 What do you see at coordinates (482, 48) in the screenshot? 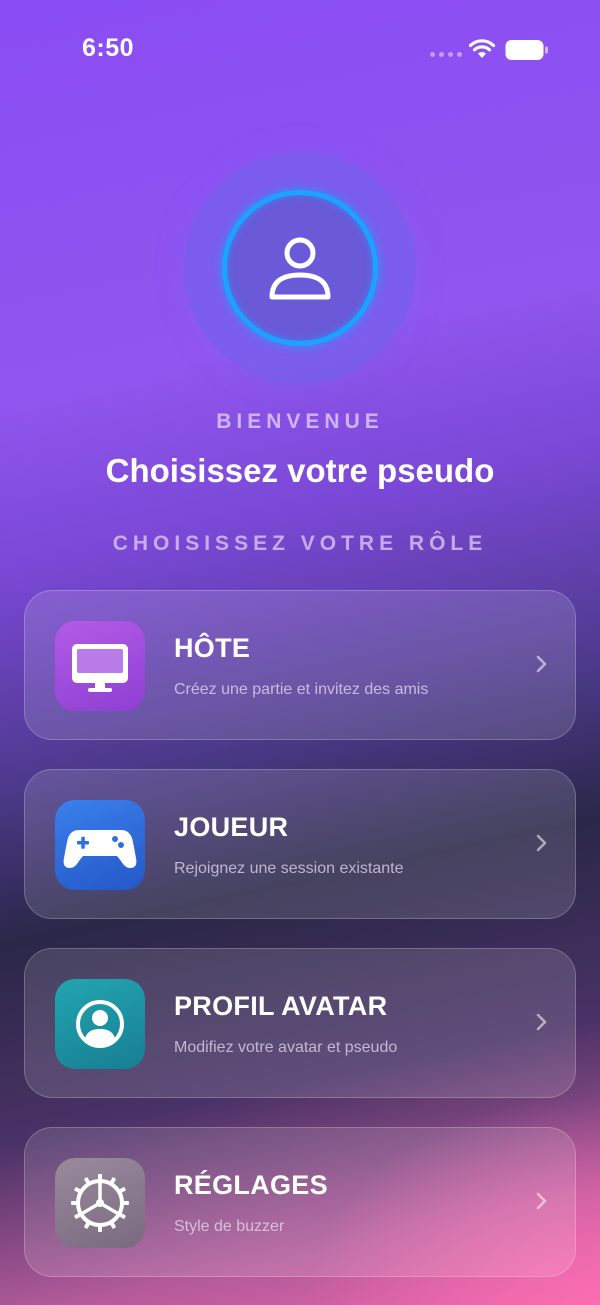
I see `wifi-icon` at bounding box center [482, 48].